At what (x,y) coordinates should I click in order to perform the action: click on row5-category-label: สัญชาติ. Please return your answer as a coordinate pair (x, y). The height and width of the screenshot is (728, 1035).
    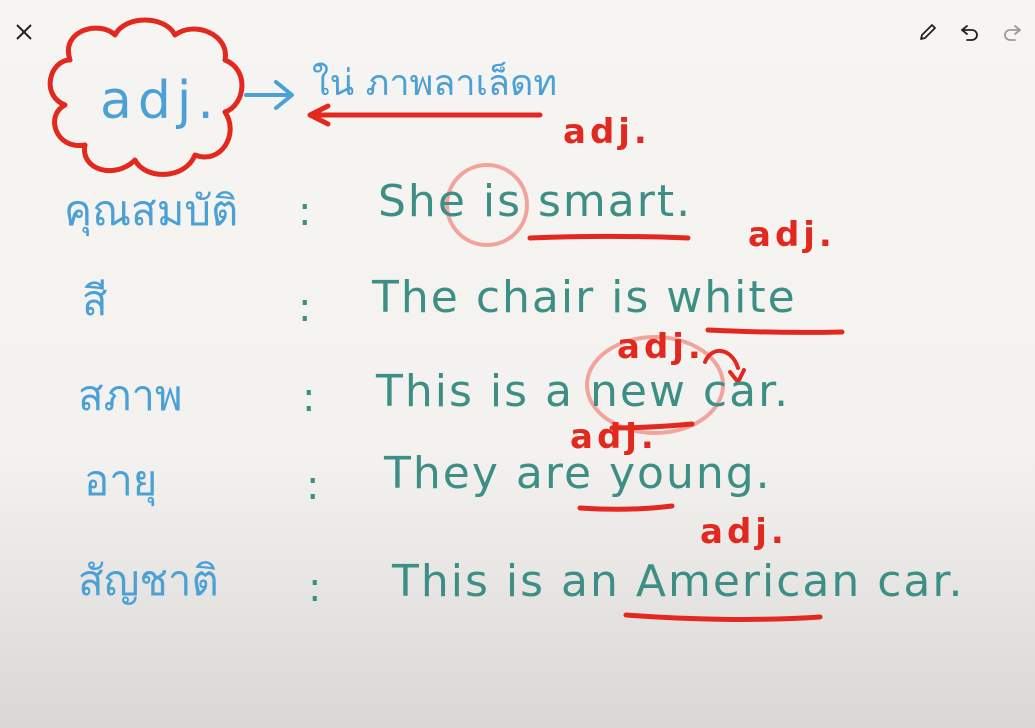
    Looking at the image, I should click on (148, 580).